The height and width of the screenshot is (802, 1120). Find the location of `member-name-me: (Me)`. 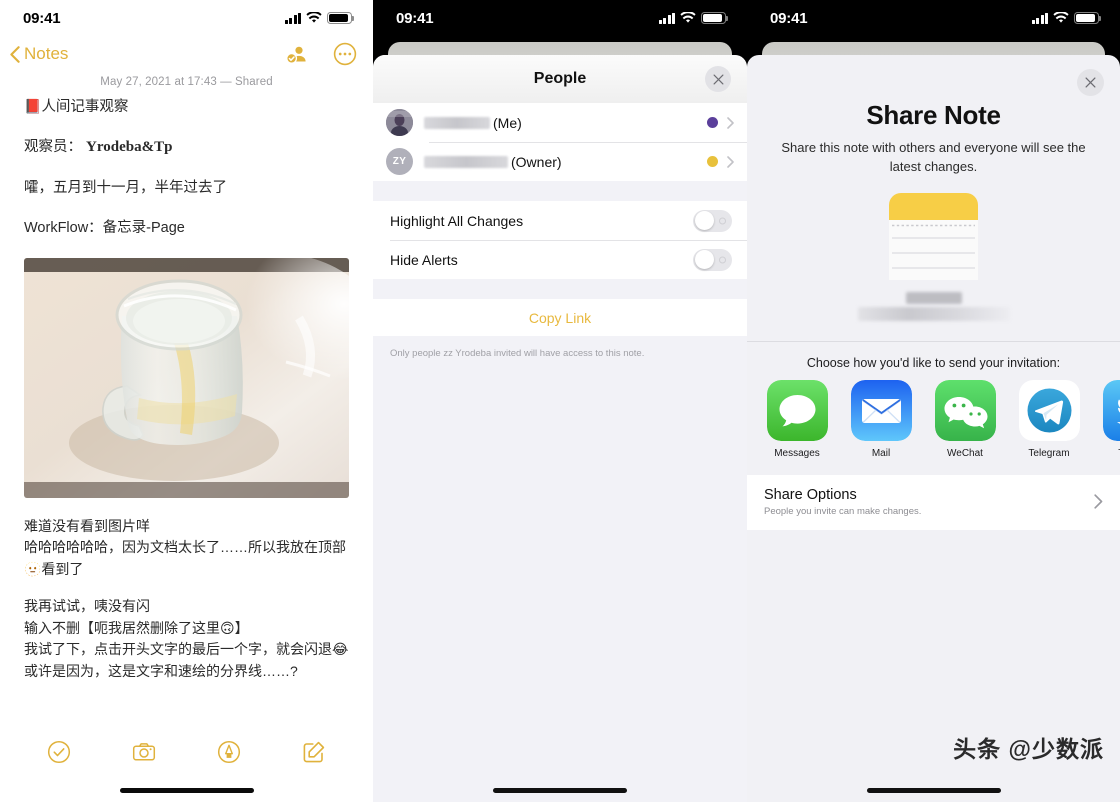

member-name-me: (Me) is located at coordinates (565, 123).